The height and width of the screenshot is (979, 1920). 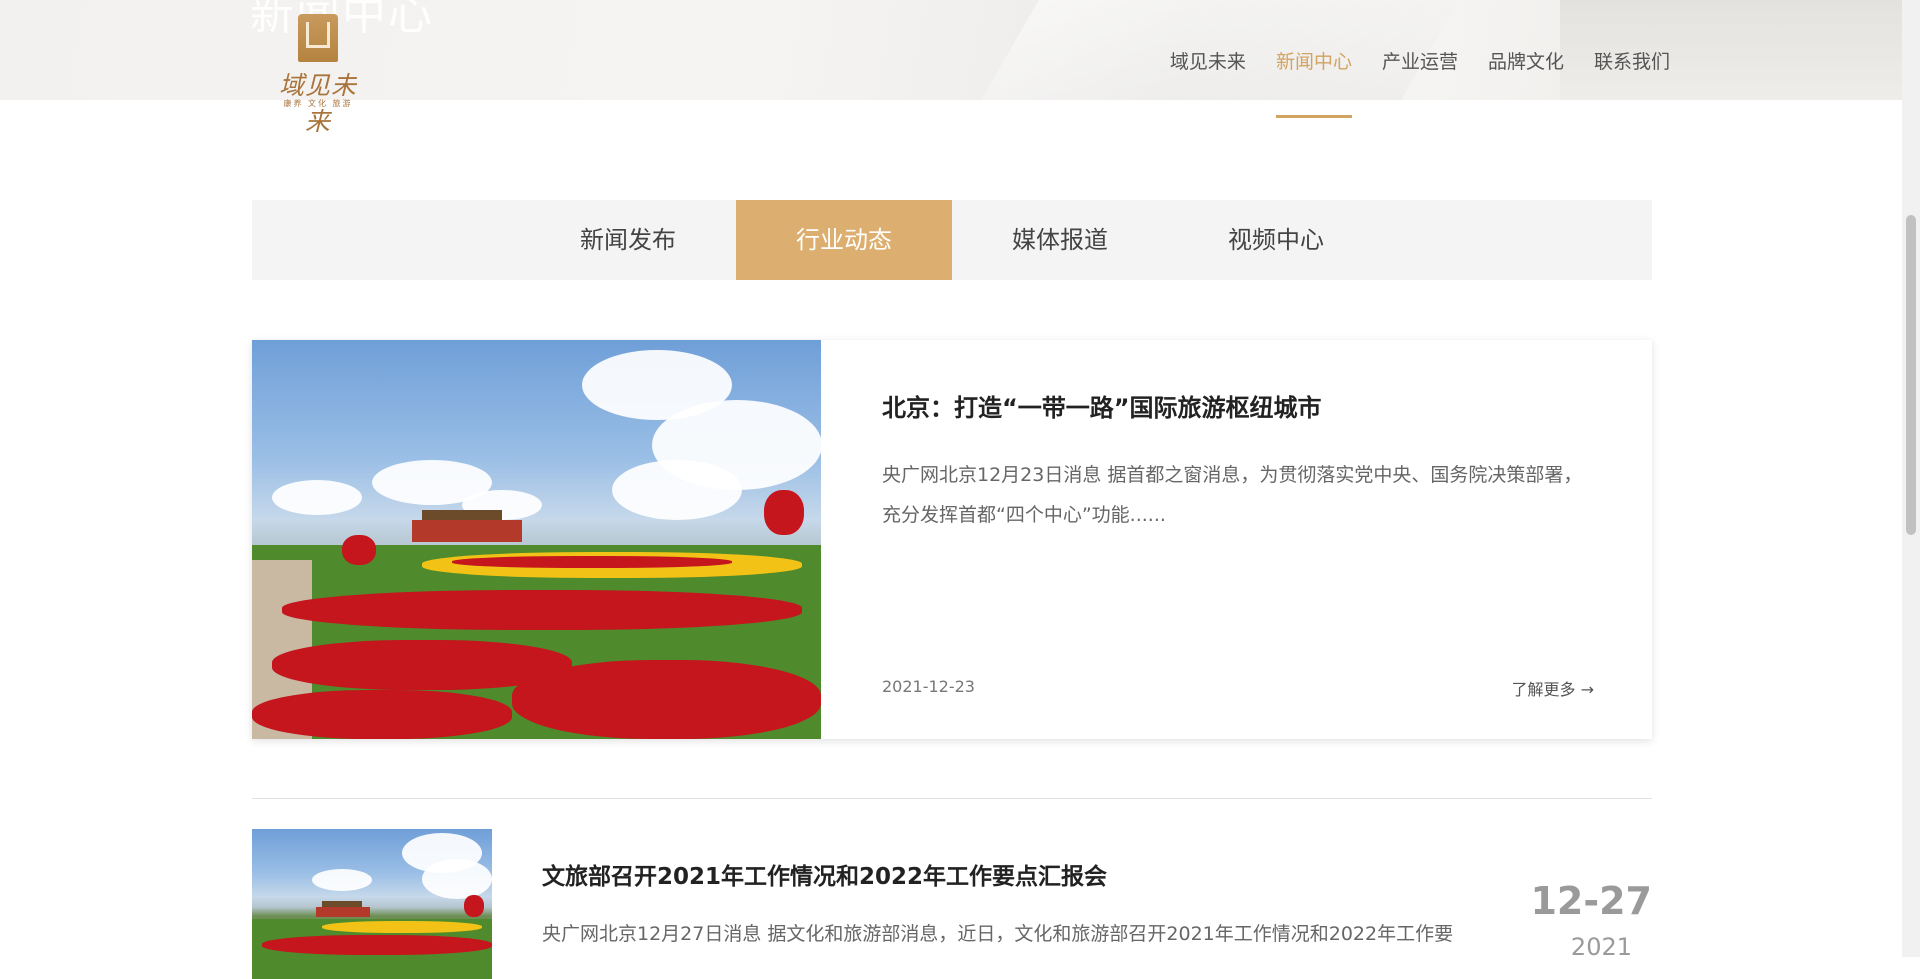 I want to click on featured-news-image, so click(x=536, y=539).